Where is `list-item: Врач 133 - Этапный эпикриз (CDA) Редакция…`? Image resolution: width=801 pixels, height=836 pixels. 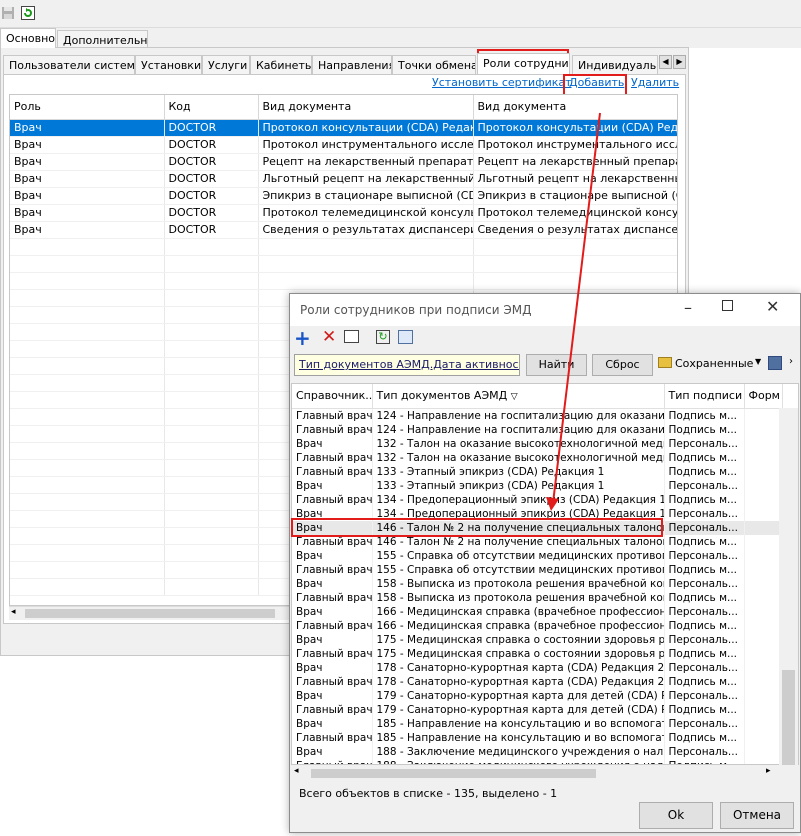 list-item: Врач 133 - Этапный эпикриз (CDA) Редакция… is located at coordinates (537, 485).